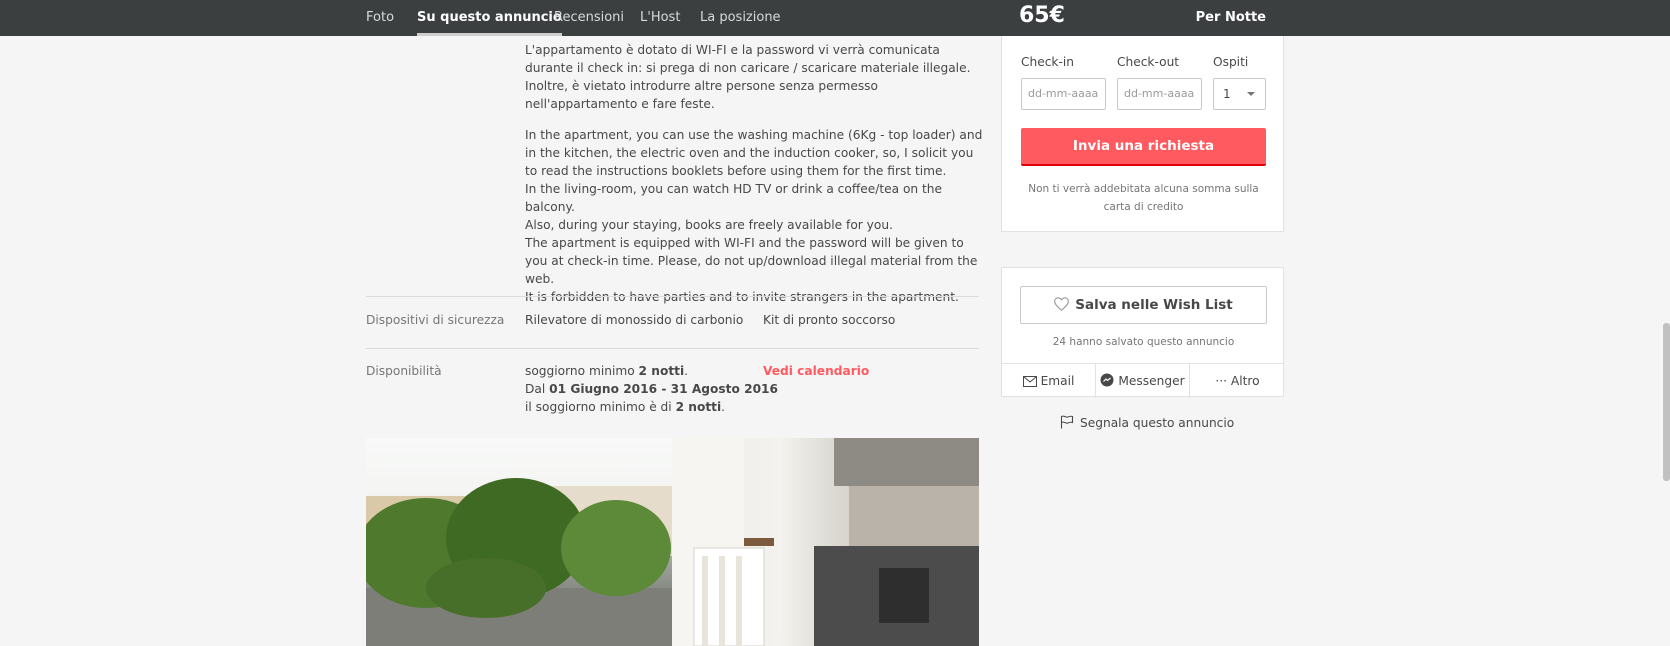  I want to click on availability-label: Disponibilità, so click(404, 371).